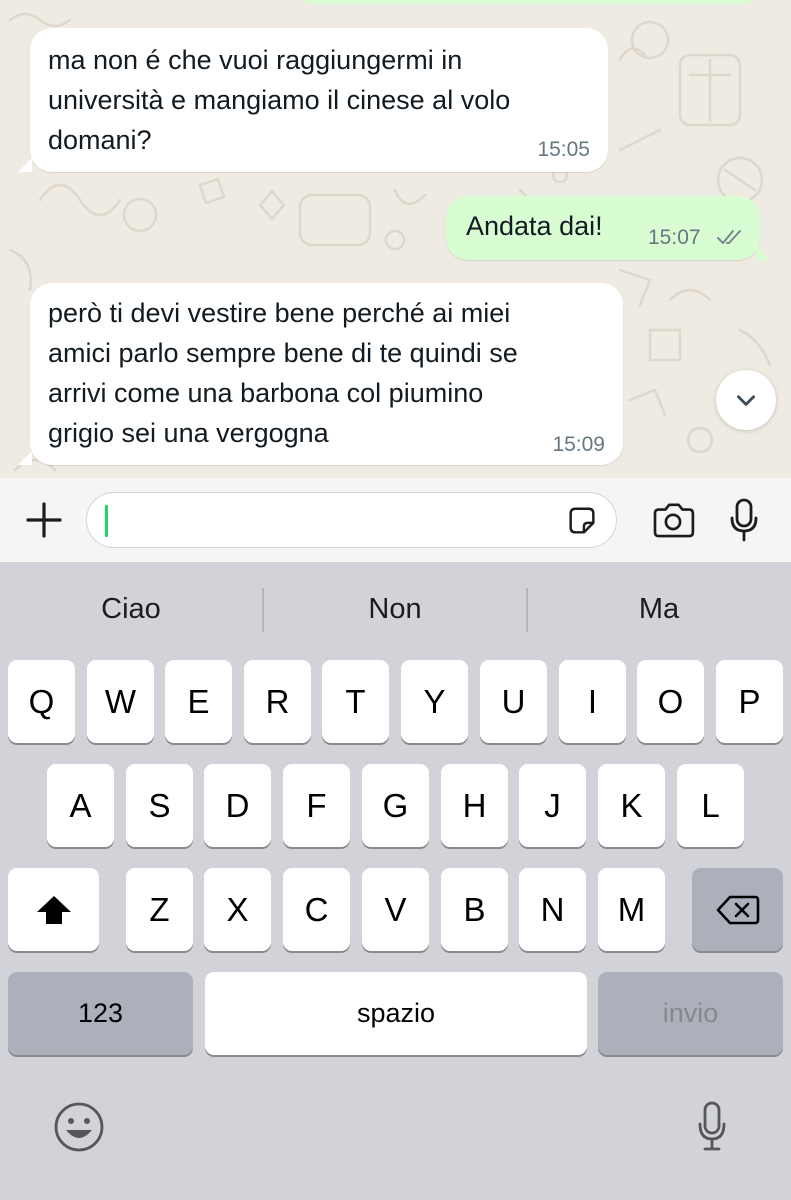 The height and width of the screenshot is (1200, 791). What do you see at coordinates (100, 1013) in the screenshot?
I see `numbers-key: 123` at bounding box center [100, 1013].